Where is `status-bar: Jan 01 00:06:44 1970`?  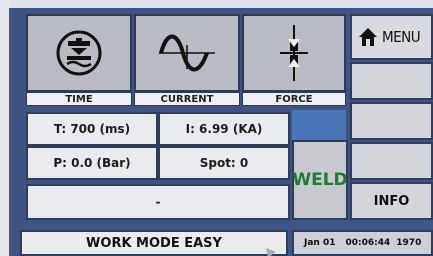 status-bar: Jan 01 00:06:44 1970 is located at coordinates (362, 243).